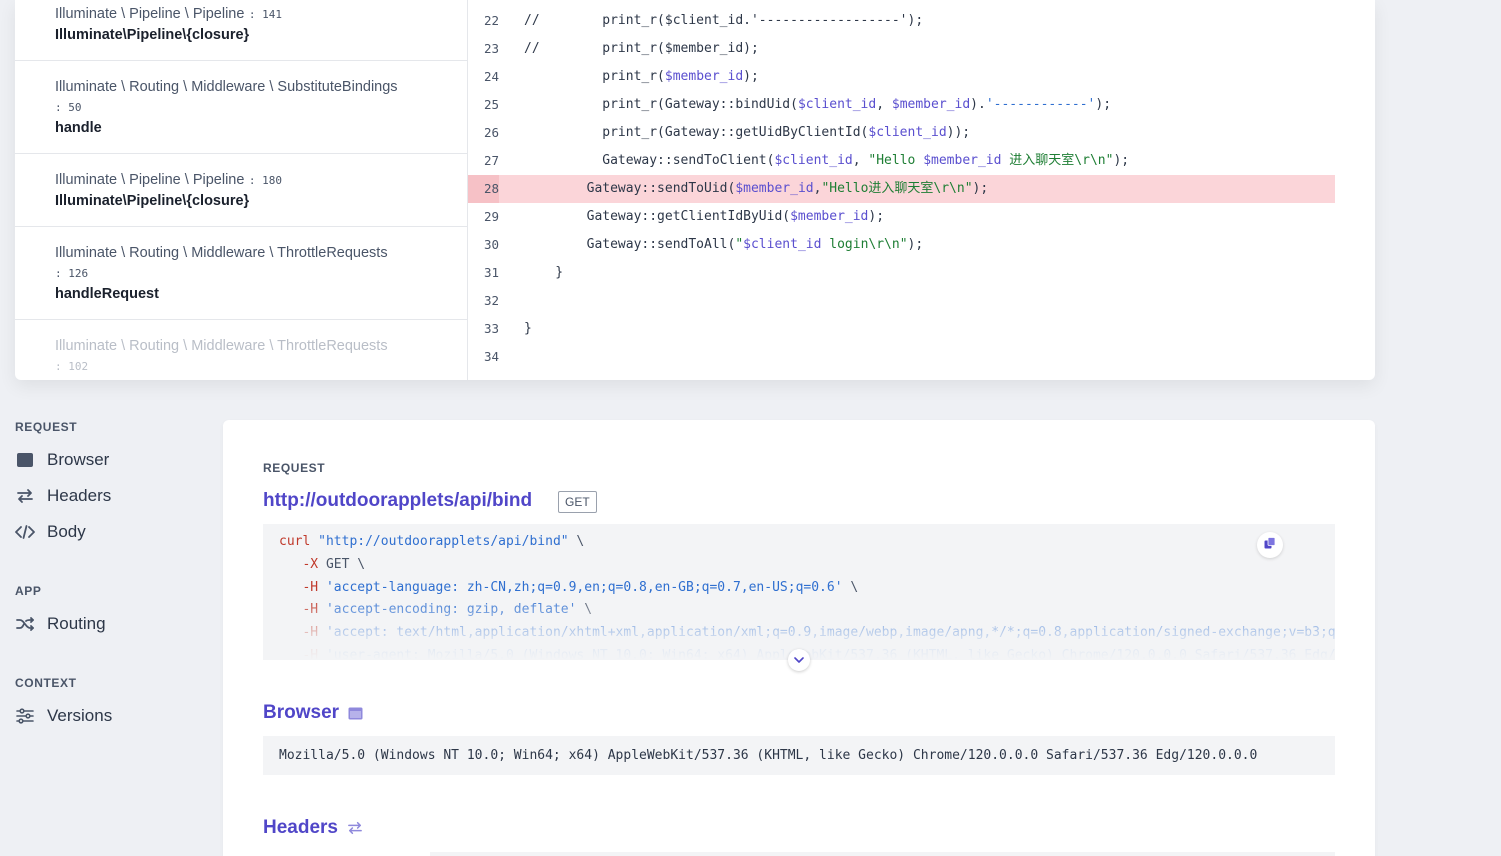  What do you see at coordinates (901, 49) in the screenshot?
I see `code-line: 23 // print_r($member_id);` at bounding box center [901, 49].